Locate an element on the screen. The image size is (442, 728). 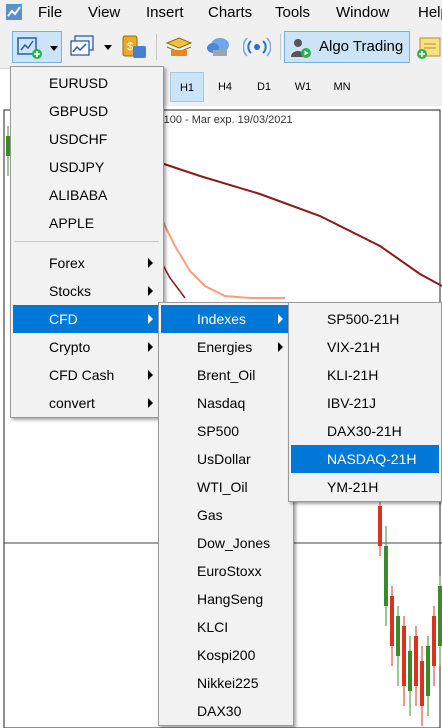
menu-item-gbpusd: GBPUSD is located at coordinates (87, 111).